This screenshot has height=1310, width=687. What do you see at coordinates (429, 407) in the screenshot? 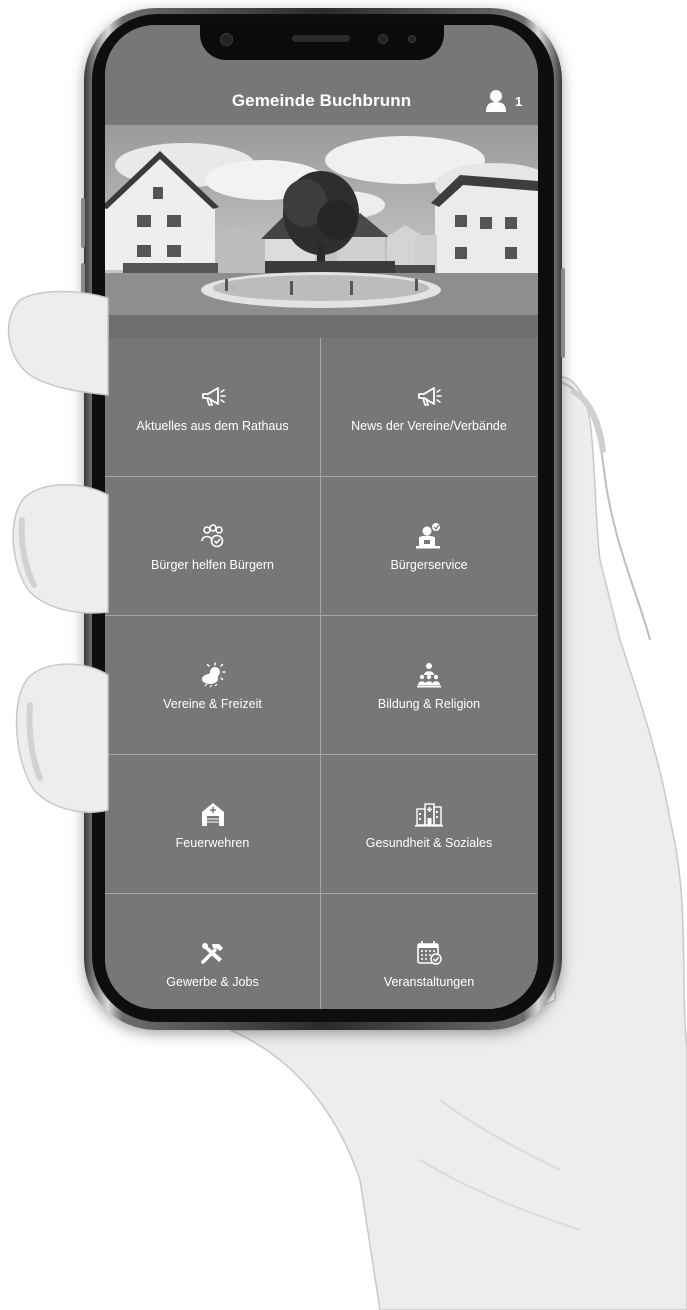
I see `tile-news-vereine: News der Vereine/Verbände` at bounding box center [429, 407].